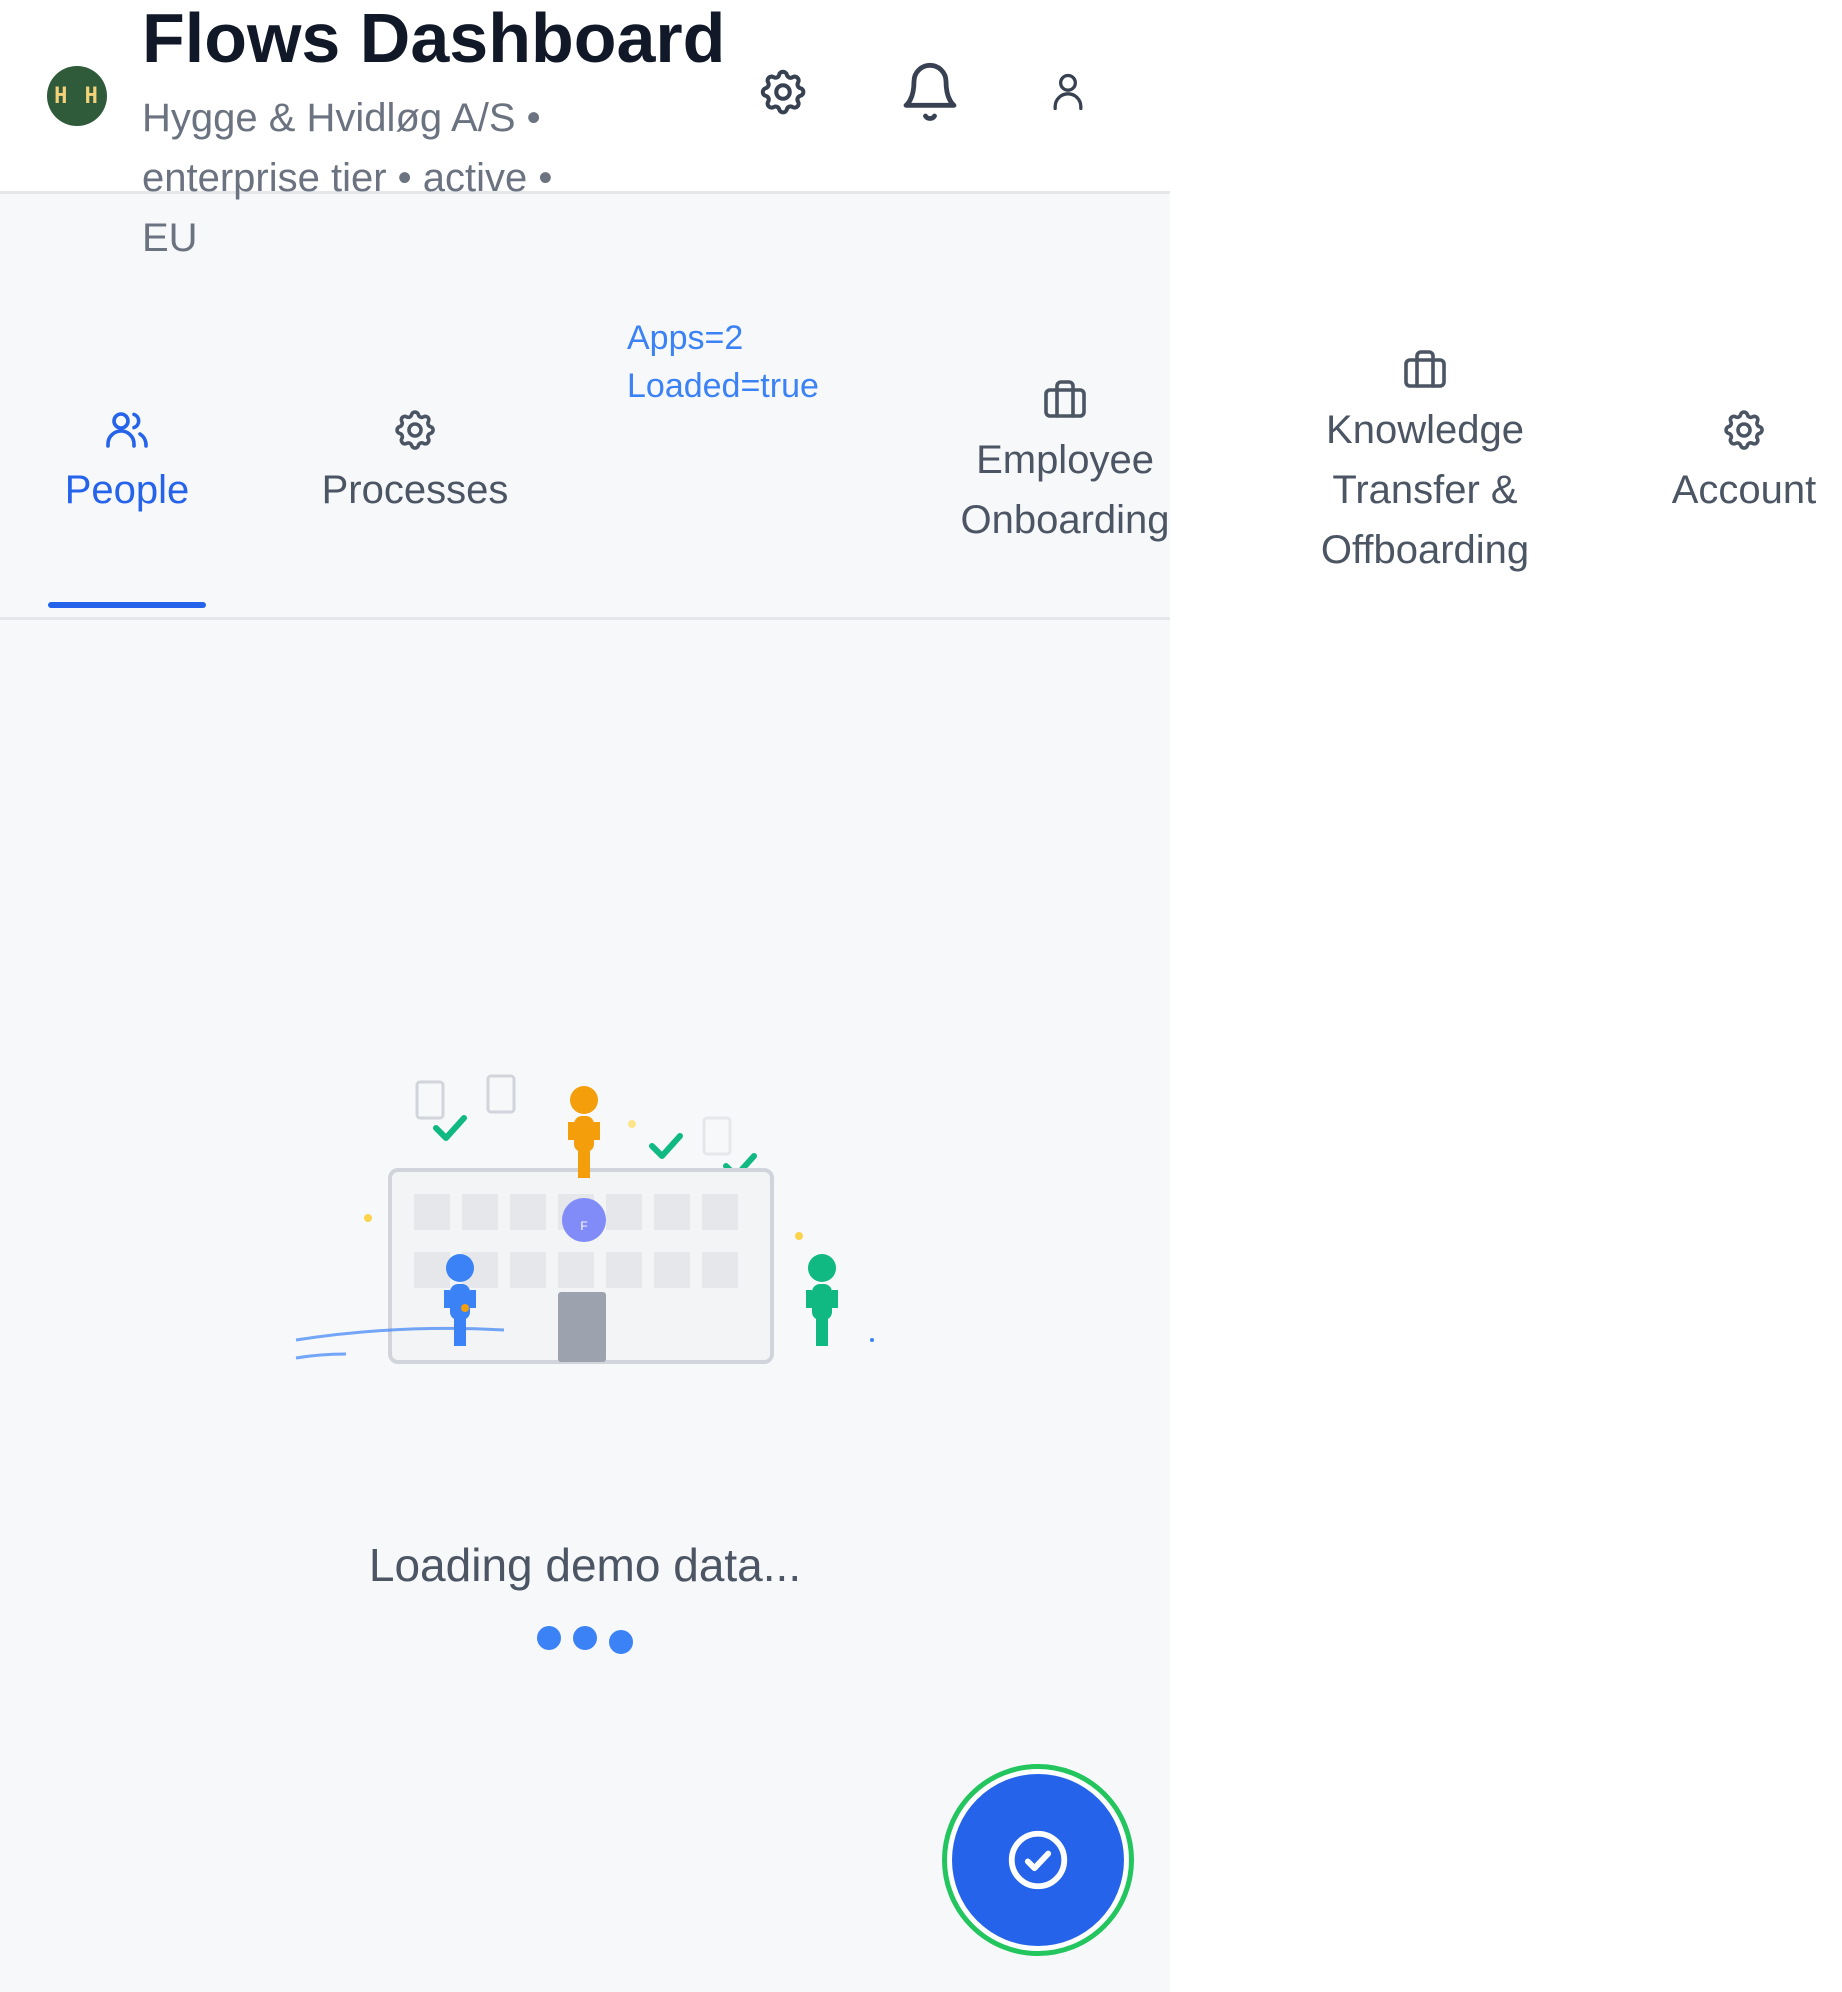  Describe the element at coordinates (1744, 490) in the screenshot. I see `tab-label: Account` at that location.